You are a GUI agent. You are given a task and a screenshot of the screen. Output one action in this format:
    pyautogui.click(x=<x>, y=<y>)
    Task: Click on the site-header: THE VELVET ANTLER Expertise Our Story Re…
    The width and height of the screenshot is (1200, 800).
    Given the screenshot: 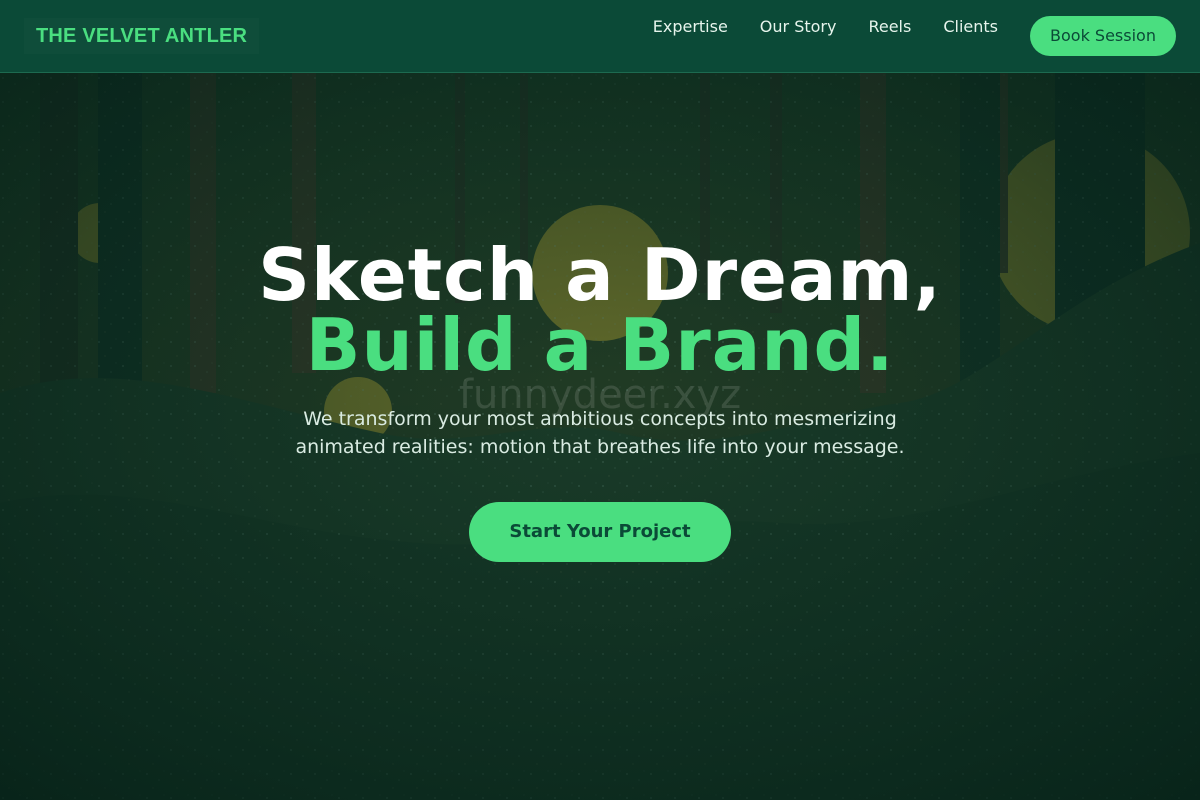 What is the action you would take?
    pyautogui.click(x=600, y=36)
    